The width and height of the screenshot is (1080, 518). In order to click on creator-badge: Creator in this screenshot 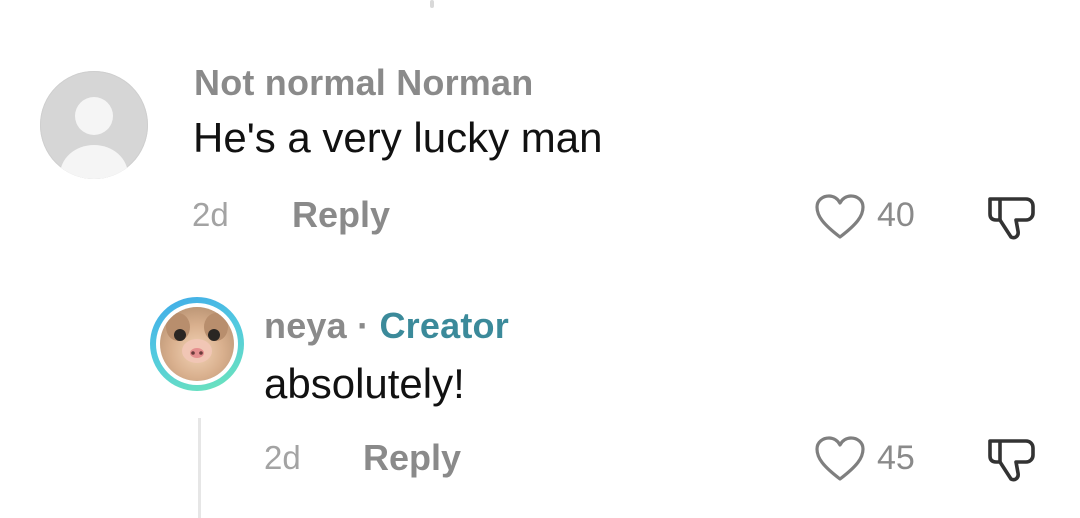, I will do `click(444, 325)`.